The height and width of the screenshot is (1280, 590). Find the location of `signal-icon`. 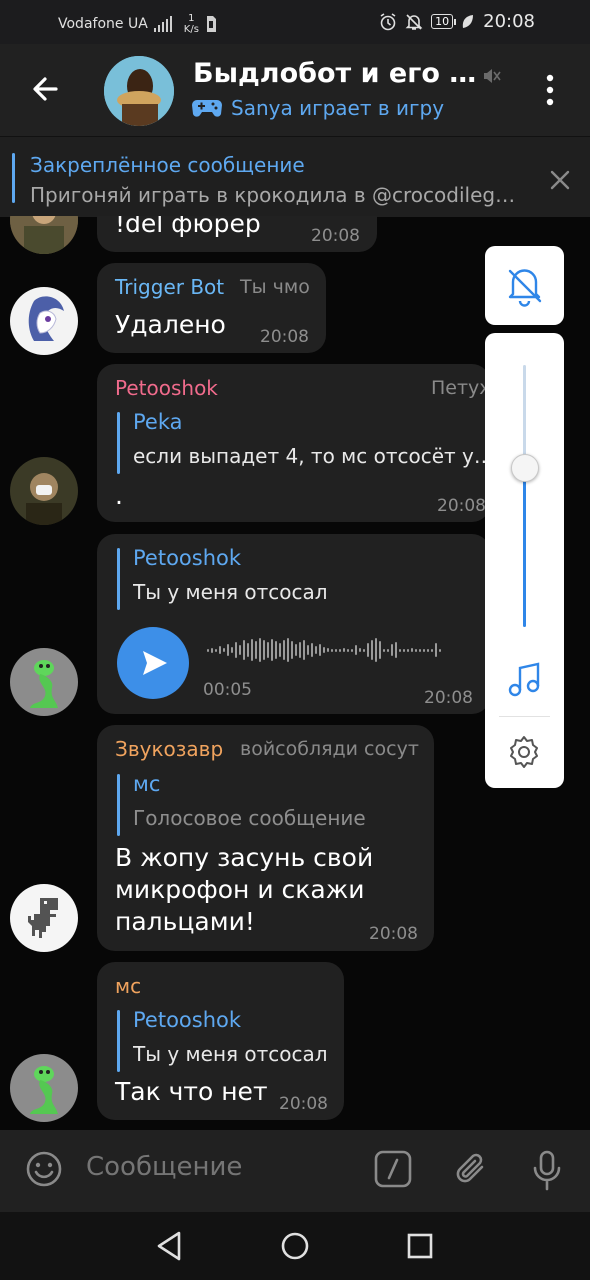

signal-icon is located at coordinates (162, 24).